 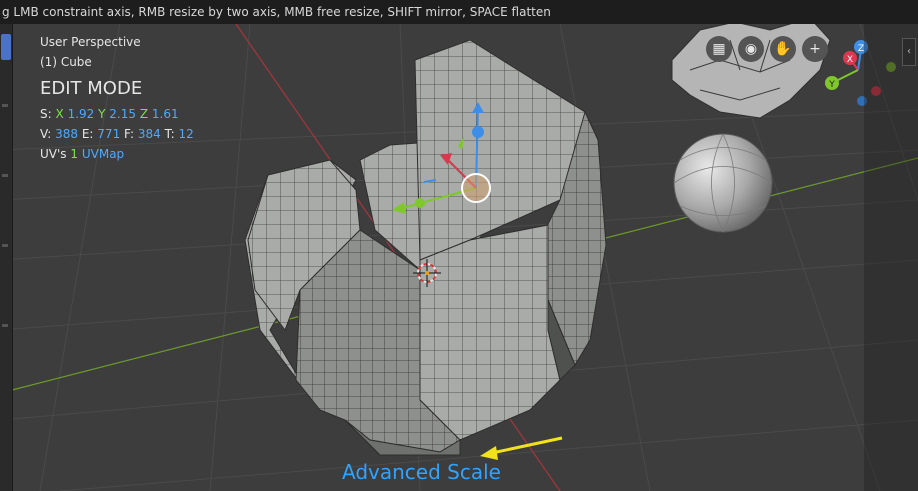 I want to click on camera-icon: ◉, so click(x=751, y=49).